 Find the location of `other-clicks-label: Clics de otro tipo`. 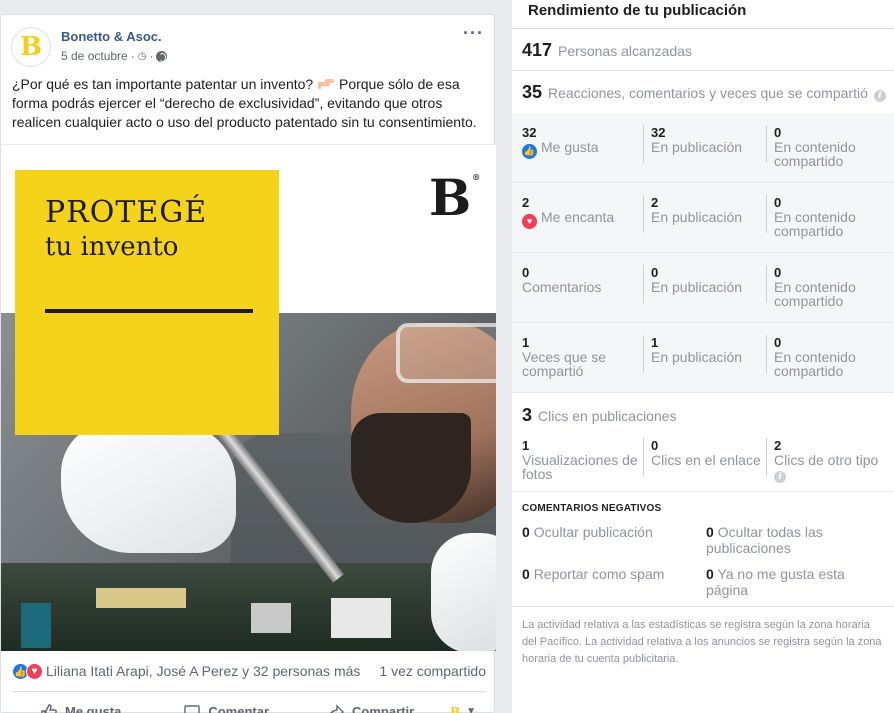

other-clicks-label: Clics de otro tipo is located at coordinates (826, 460).